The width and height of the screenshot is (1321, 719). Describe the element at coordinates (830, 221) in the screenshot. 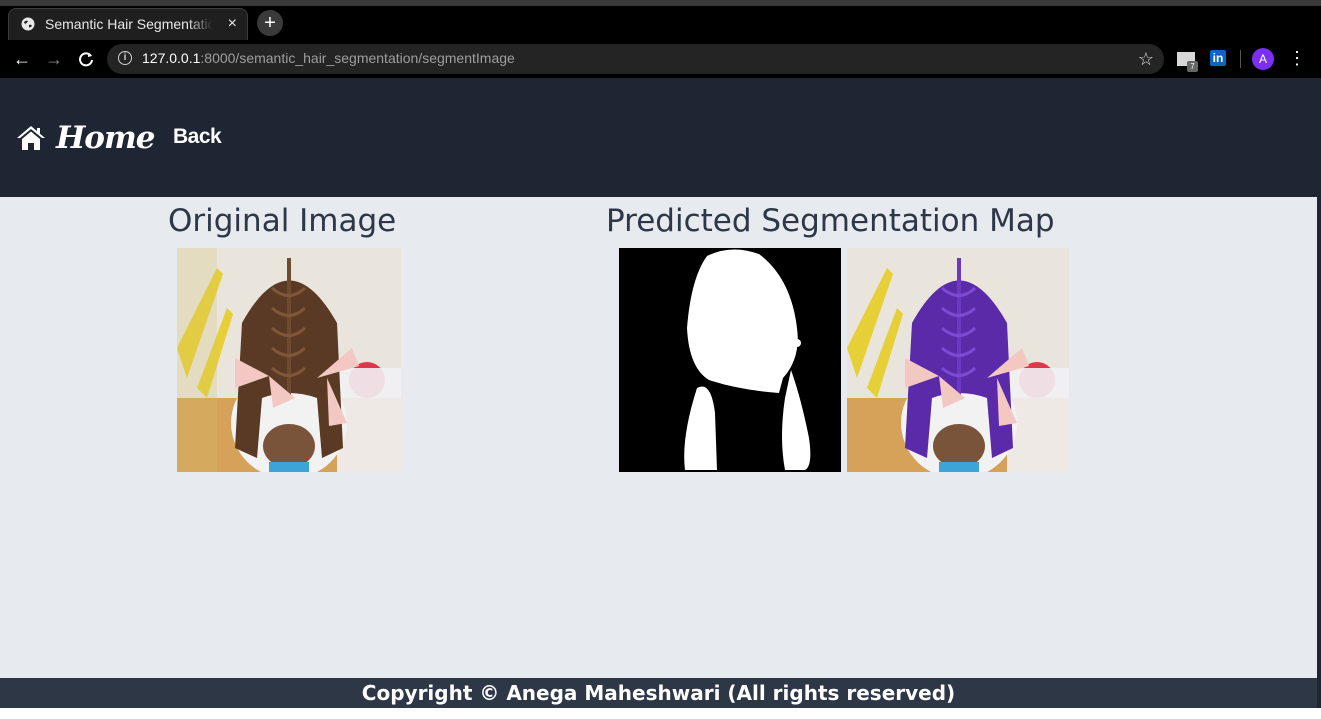

I see `predicted-map-title: Predicted Segmentation Map` at that location.